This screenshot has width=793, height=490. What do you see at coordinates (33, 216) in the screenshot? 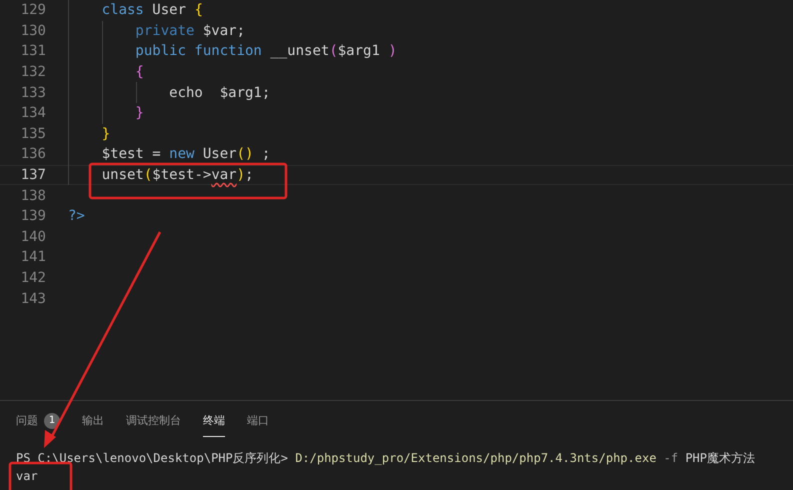
I see `line-number: 139` at bounding box center [33, 216].